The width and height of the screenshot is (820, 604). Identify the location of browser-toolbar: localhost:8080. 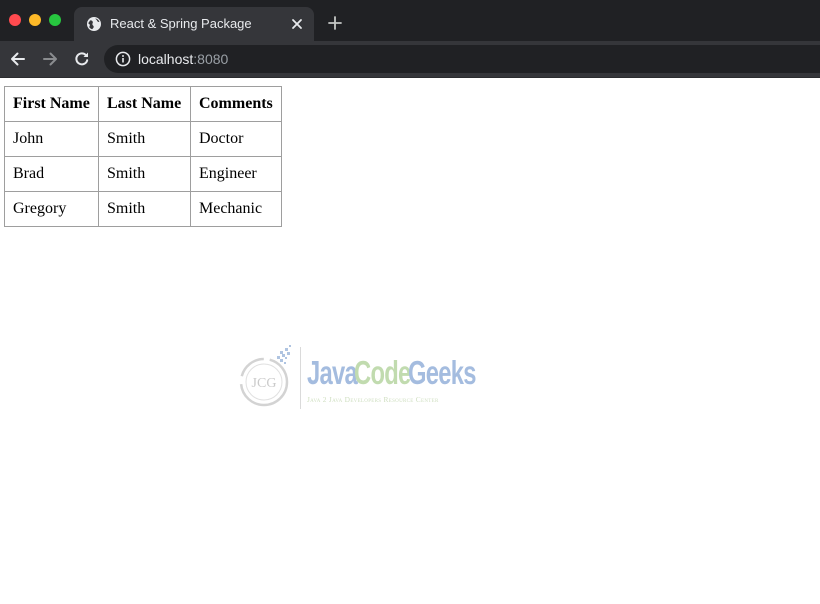
(410, 59).